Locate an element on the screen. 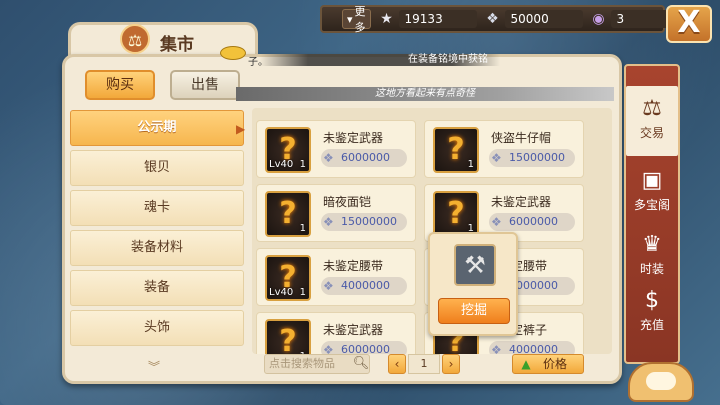 Image resolution: width=720 pixels, height=405 pixels. dig-button: 挖掘 is located at coordinates (474, 311).